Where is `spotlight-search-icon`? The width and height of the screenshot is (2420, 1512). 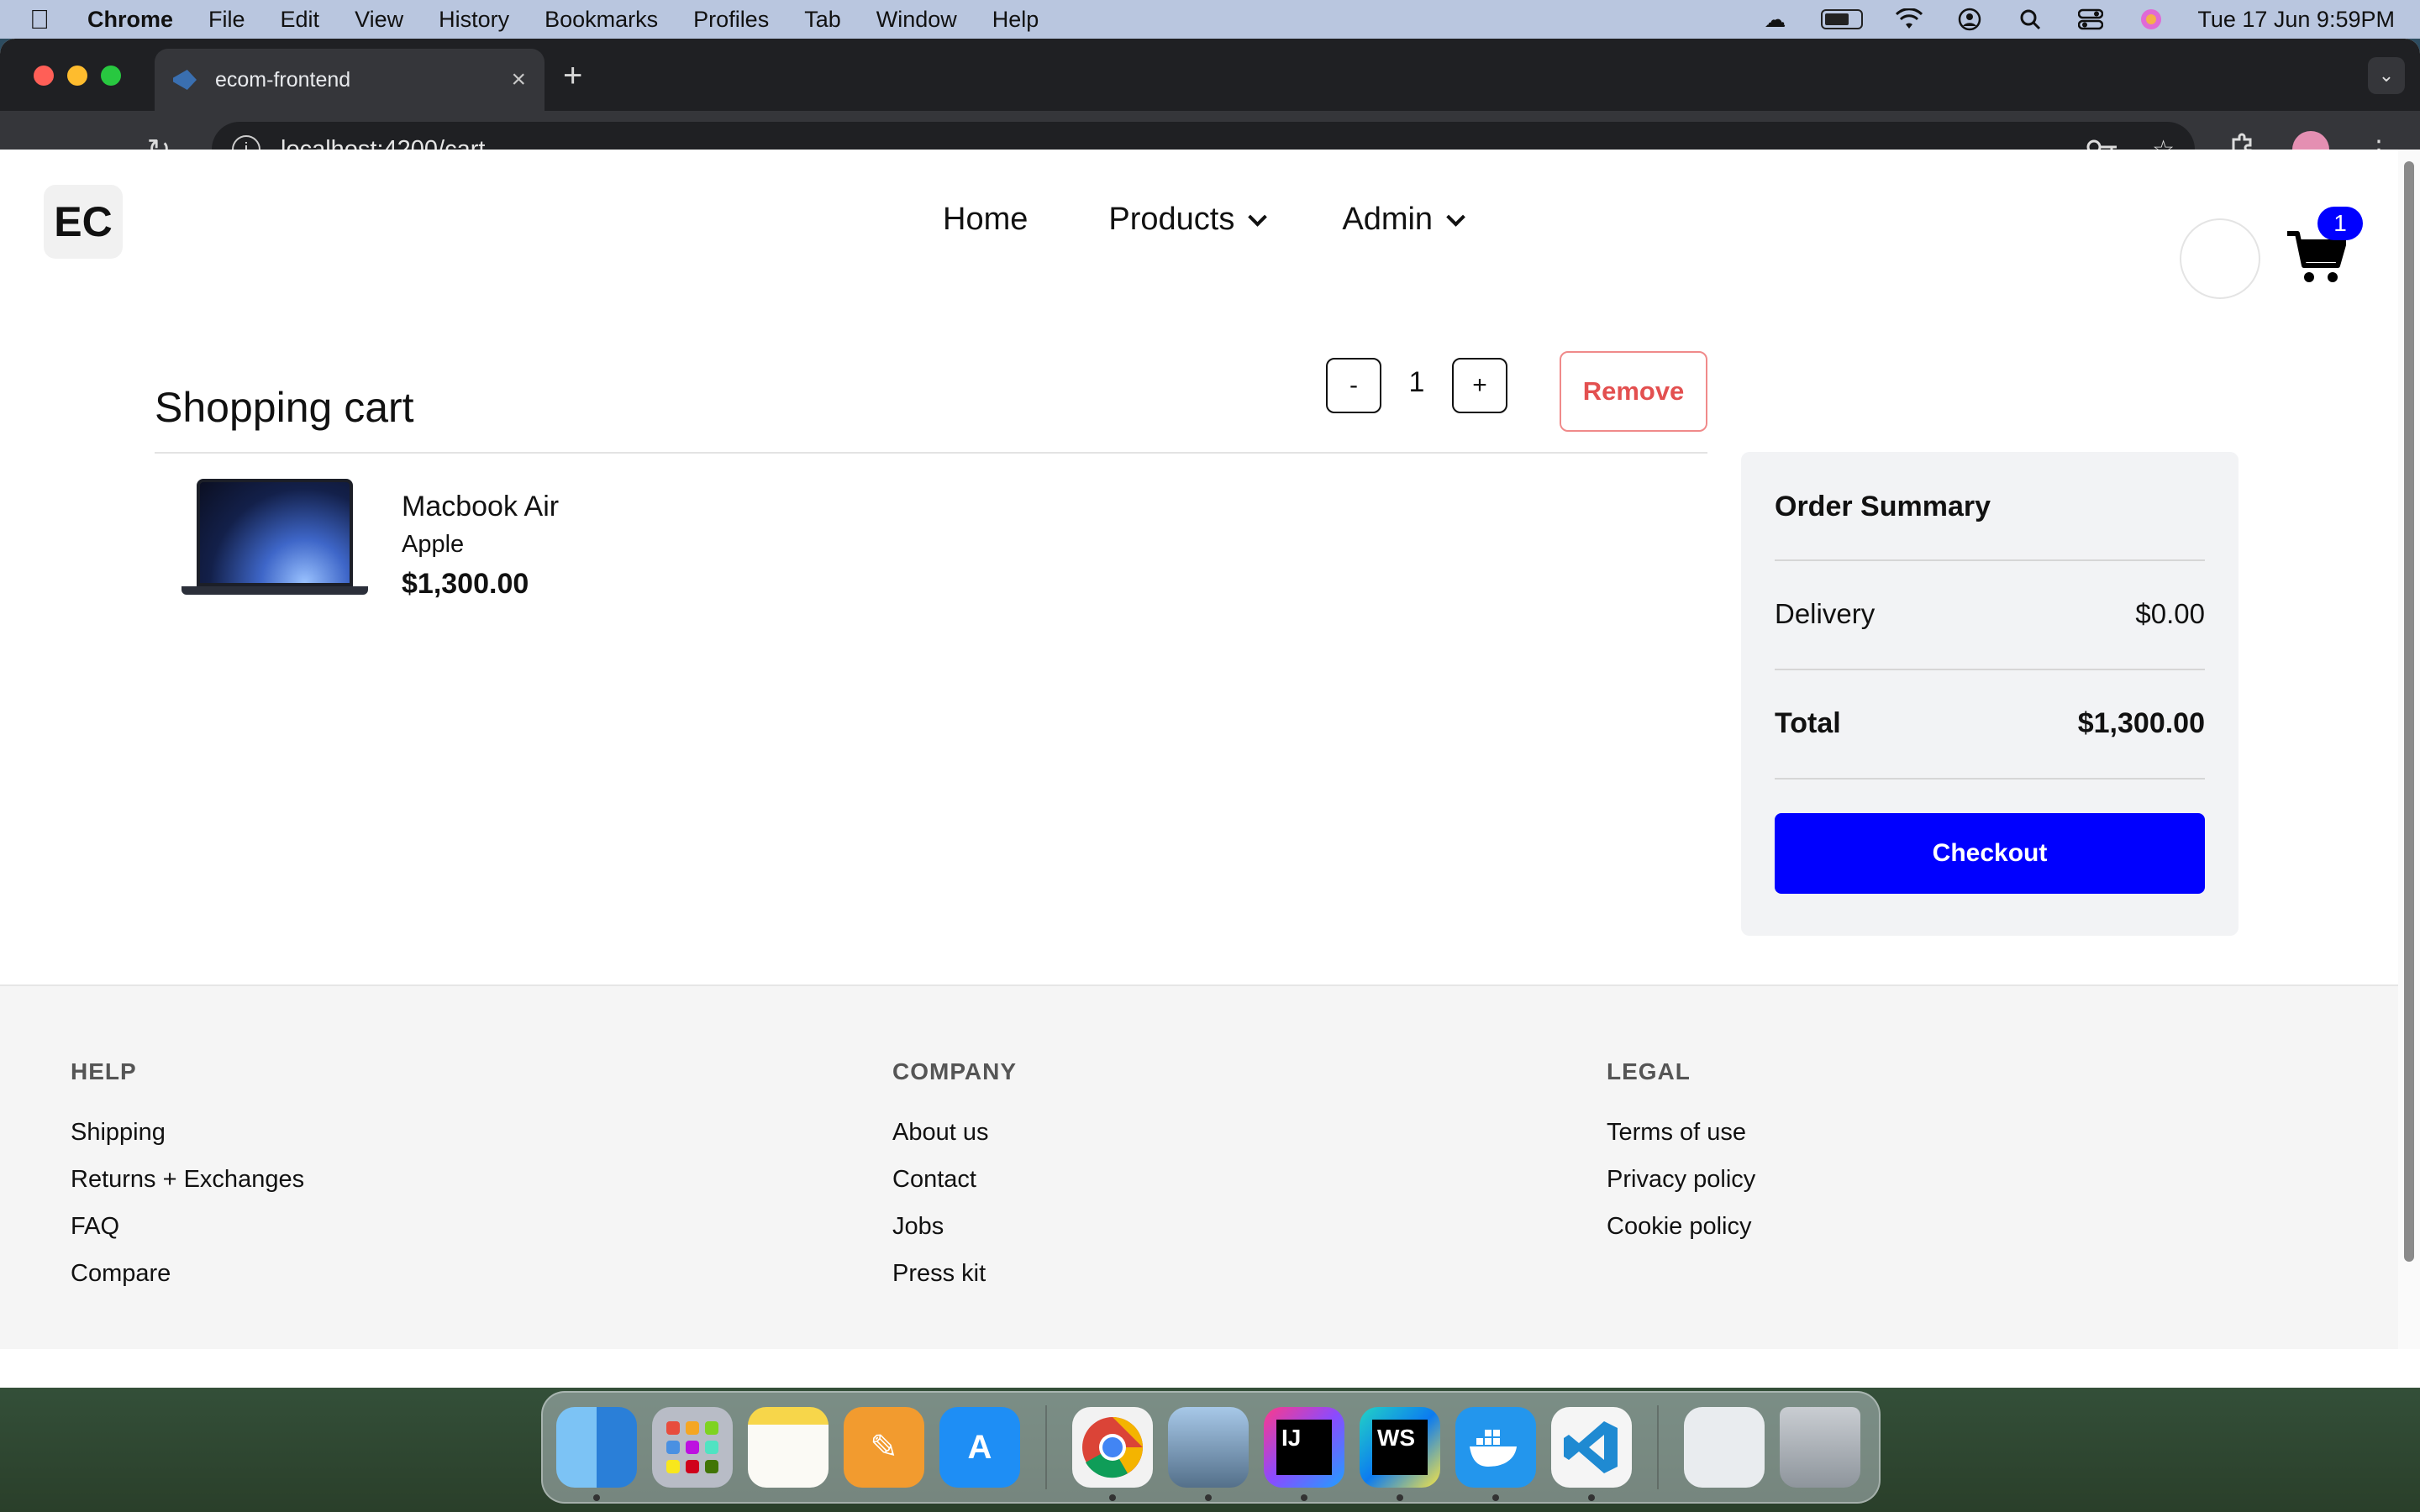 spotlight-search-icon is located at coordinates (2030, 19).